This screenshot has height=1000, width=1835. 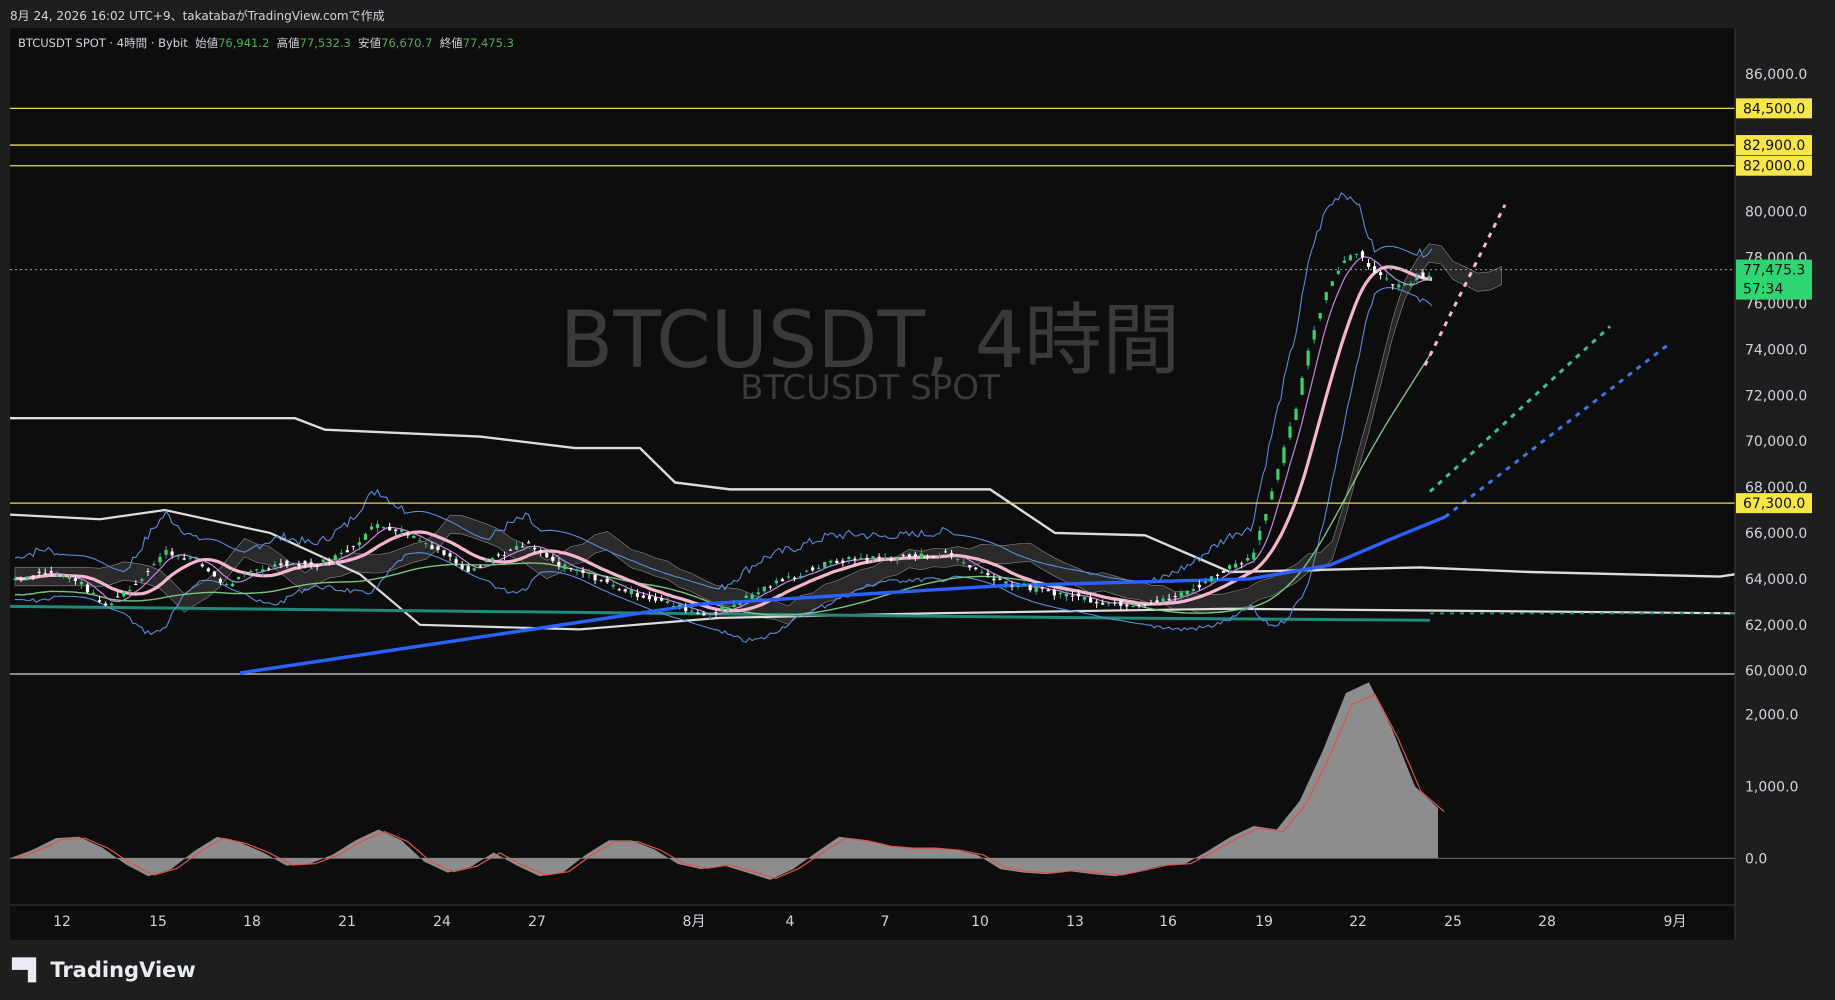 What do you see at coordinates (1776, 350) in the screenshot?
I see `price-tick-label: 74,000.0` at bounding box center [1776, 350].